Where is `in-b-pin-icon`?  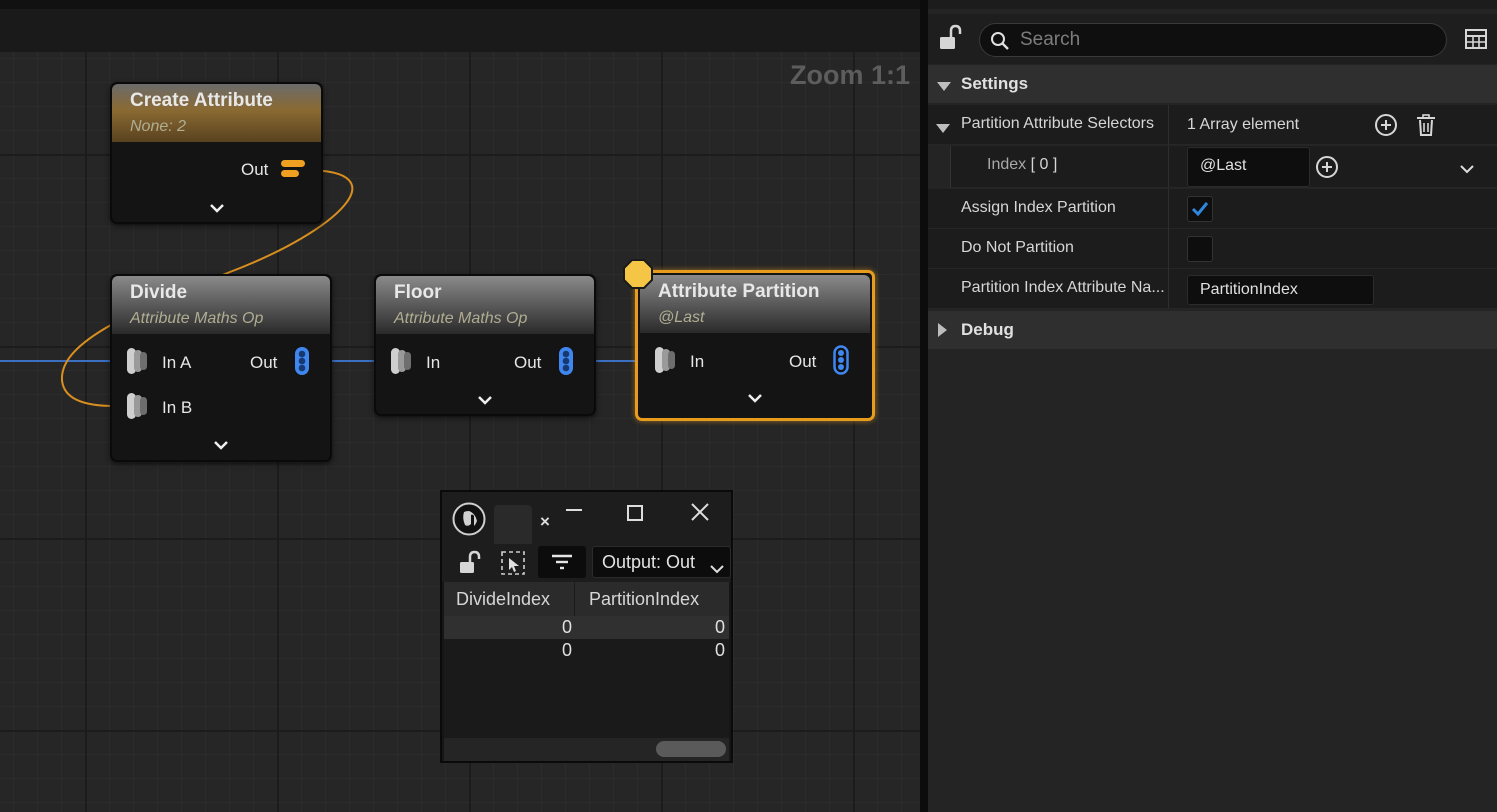
in-b-pin-icon is located at coordinates (138, 406).